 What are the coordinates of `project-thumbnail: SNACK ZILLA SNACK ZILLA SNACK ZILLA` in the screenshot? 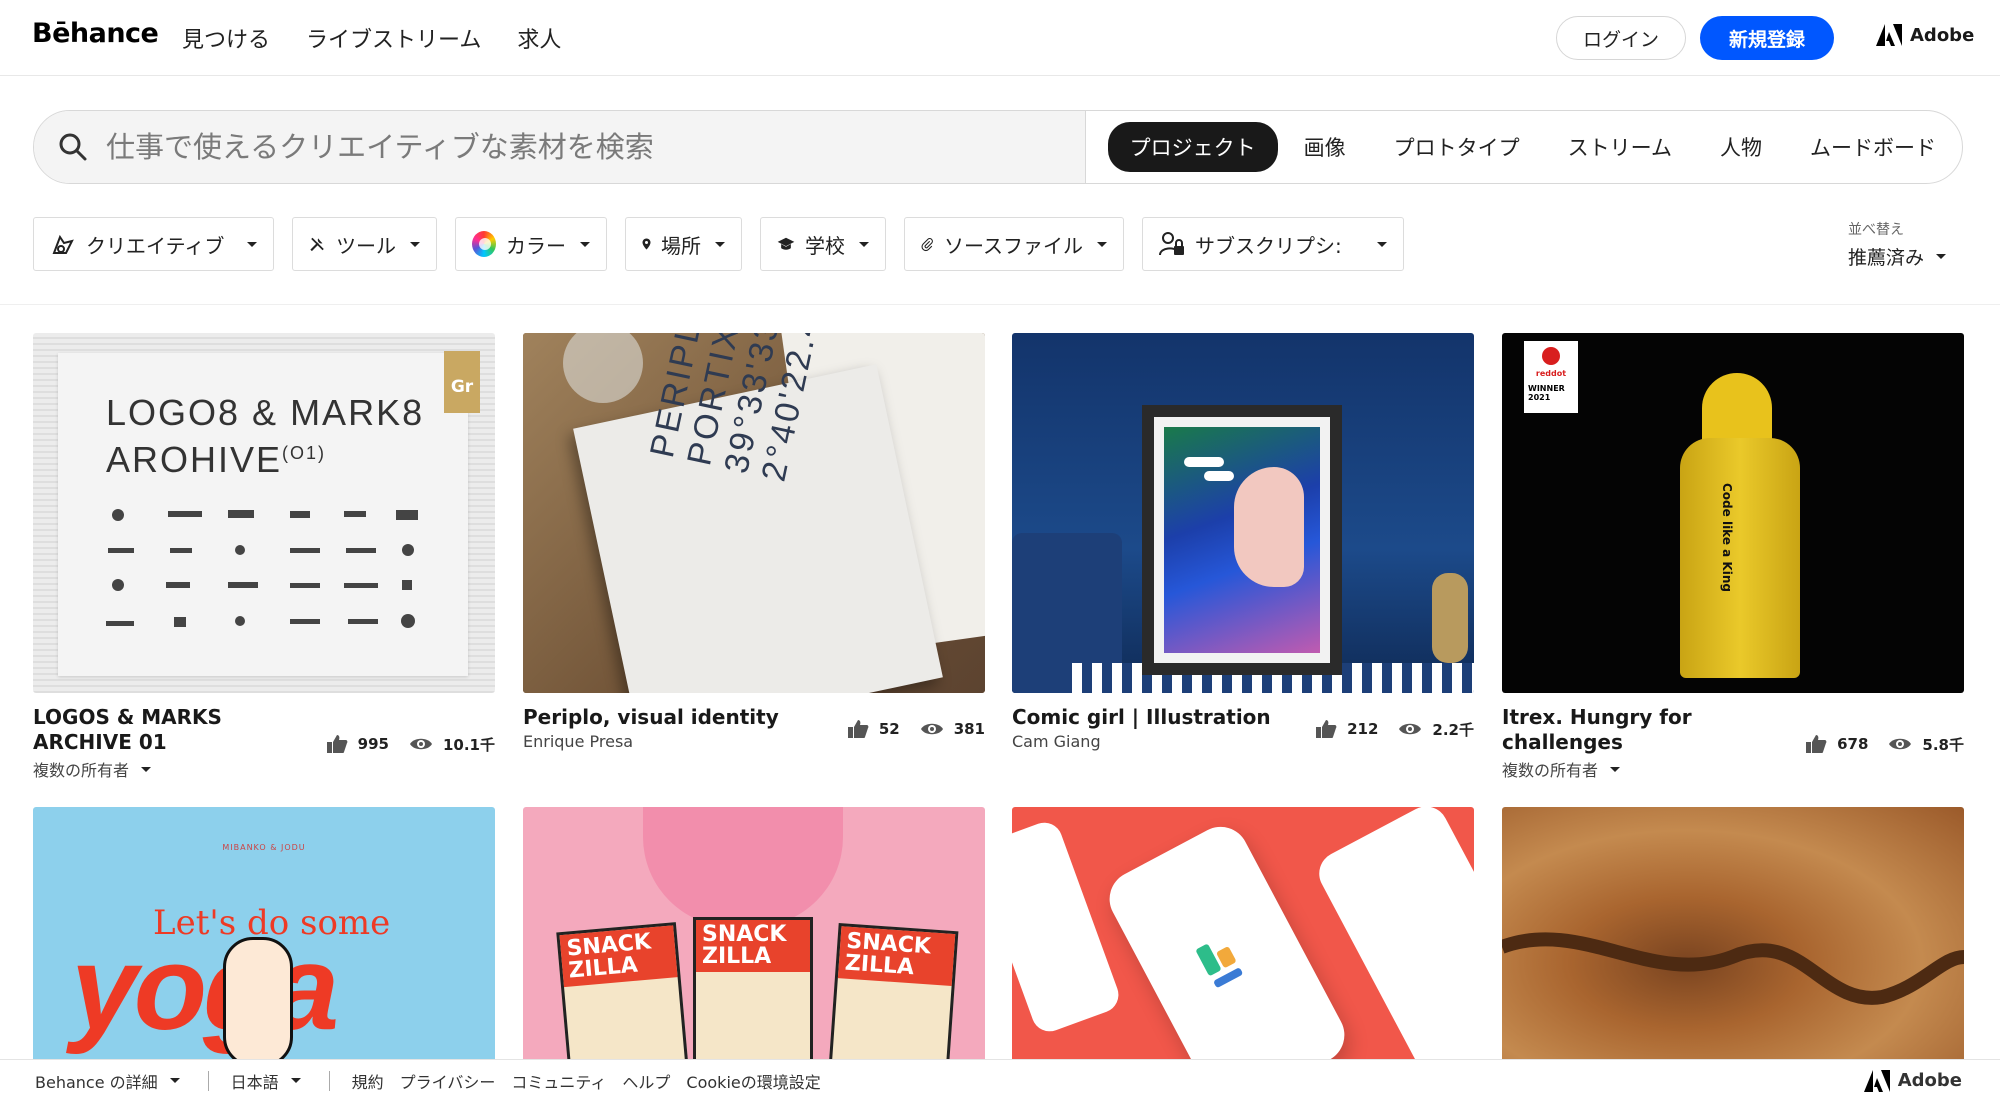 It's located at (754, 937).